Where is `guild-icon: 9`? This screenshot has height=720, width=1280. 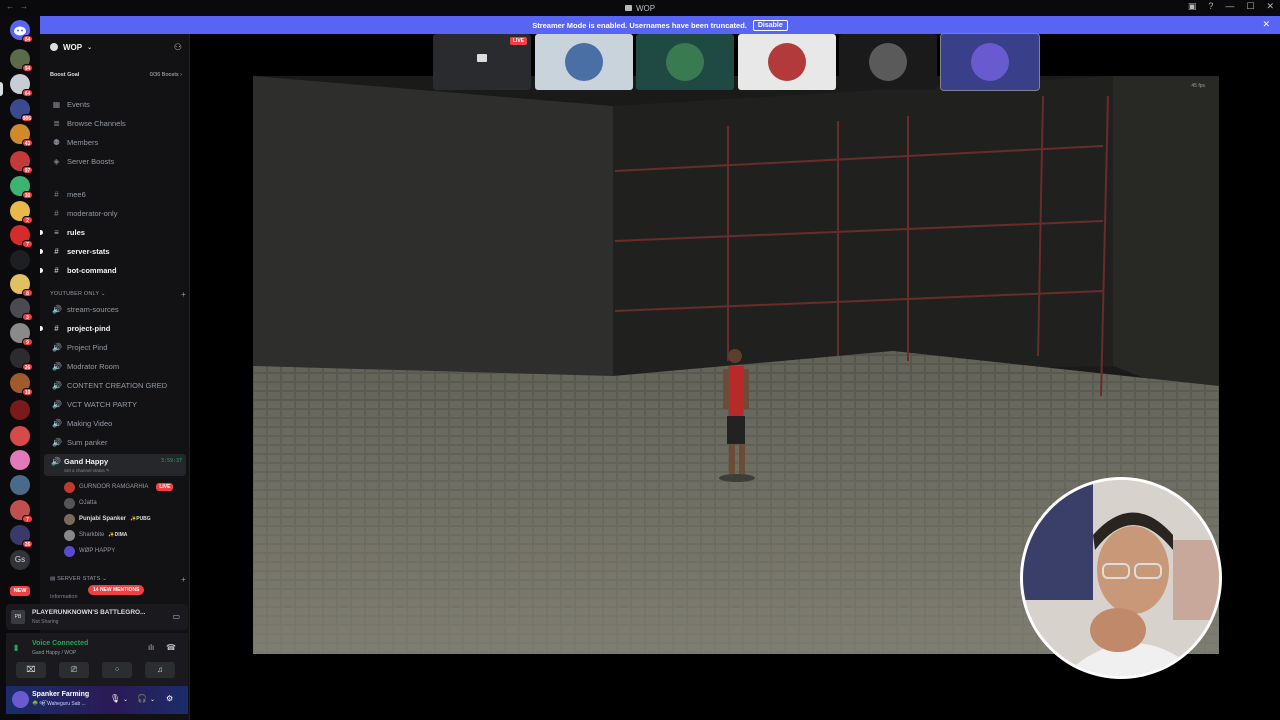
guild-icon: 9 is located at coordinates (21, 334).